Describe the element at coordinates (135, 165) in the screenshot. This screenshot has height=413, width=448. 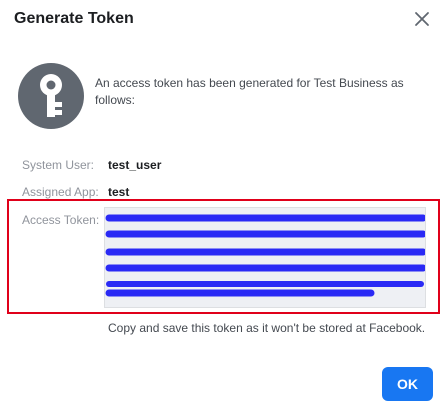
I see `system-user-value: test_user` at that location.